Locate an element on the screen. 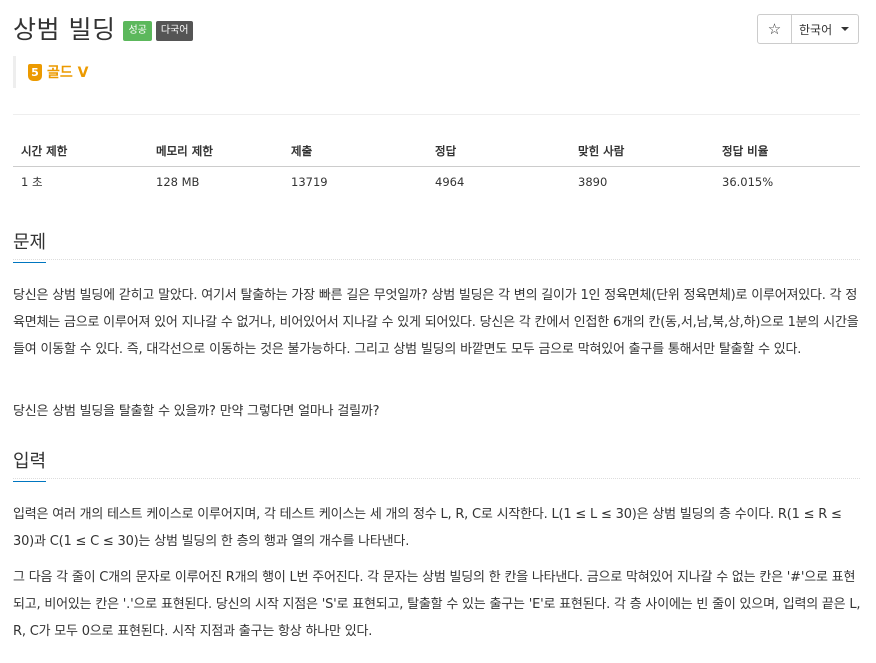 The width and height of the screenshot is (876, 663). table-header-row: 시간 제한 메모리 제한 제출 정답 맞힌 사람 정답 비율 is located at coordinates (436, 152).